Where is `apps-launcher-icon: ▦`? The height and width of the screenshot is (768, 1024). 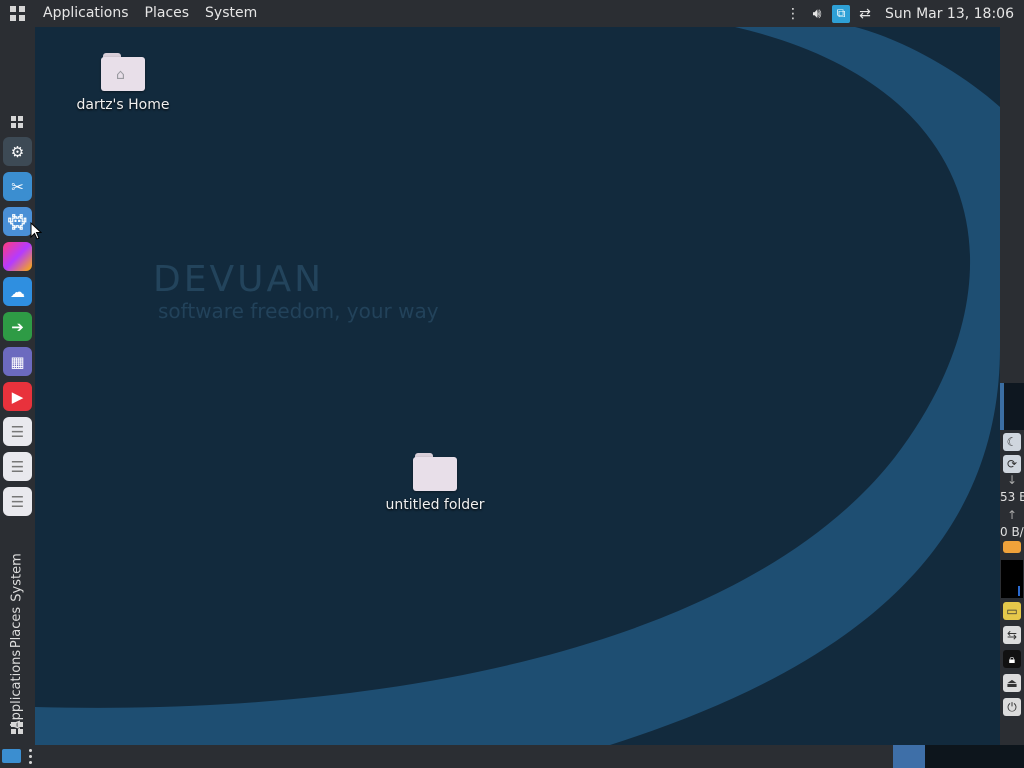
apps-launcher-icon: ▦ is located at coordinates (17, 361).